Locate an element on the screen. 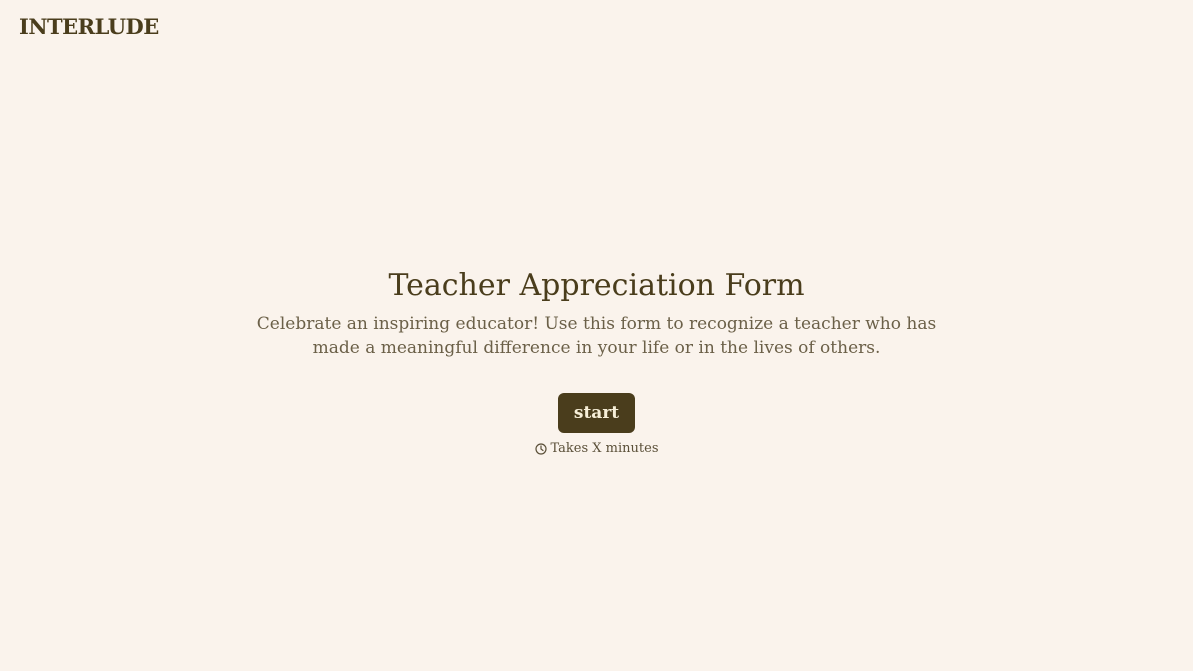  start-button: start is located at coordinates (596, 413).